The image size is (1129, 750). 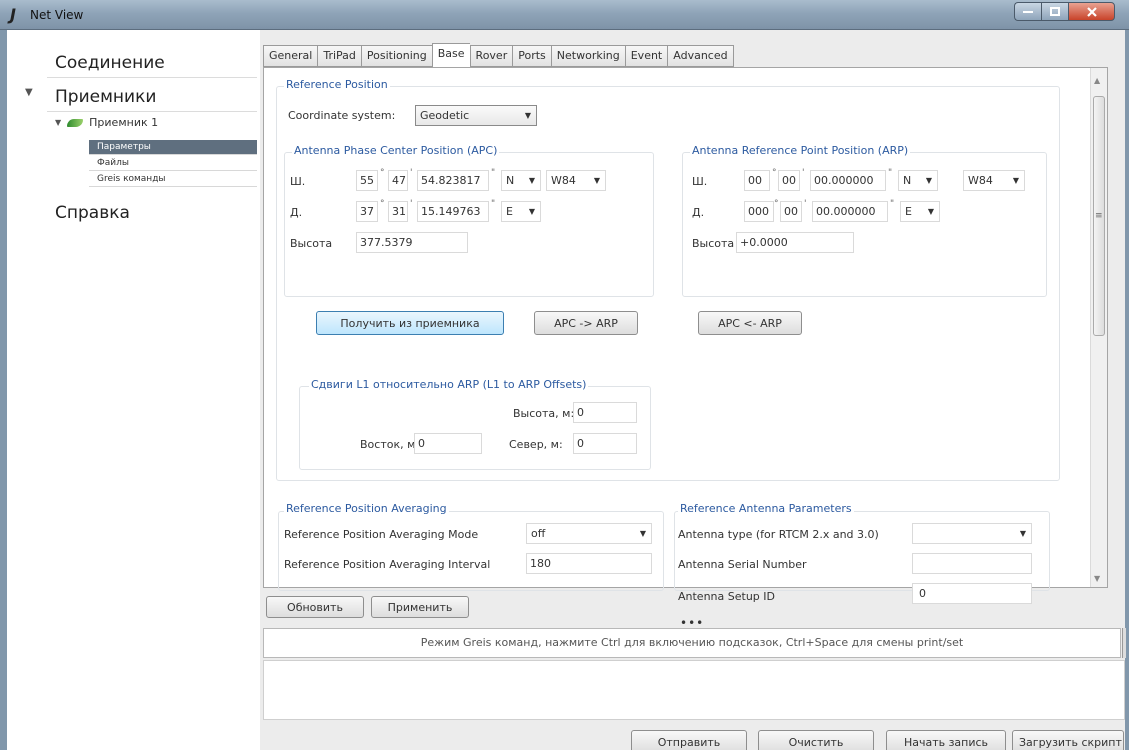 What do you see at coordinates (1054, 11) in the screenshot?
I see `maximize-button` at bounding box center [1054, 11].